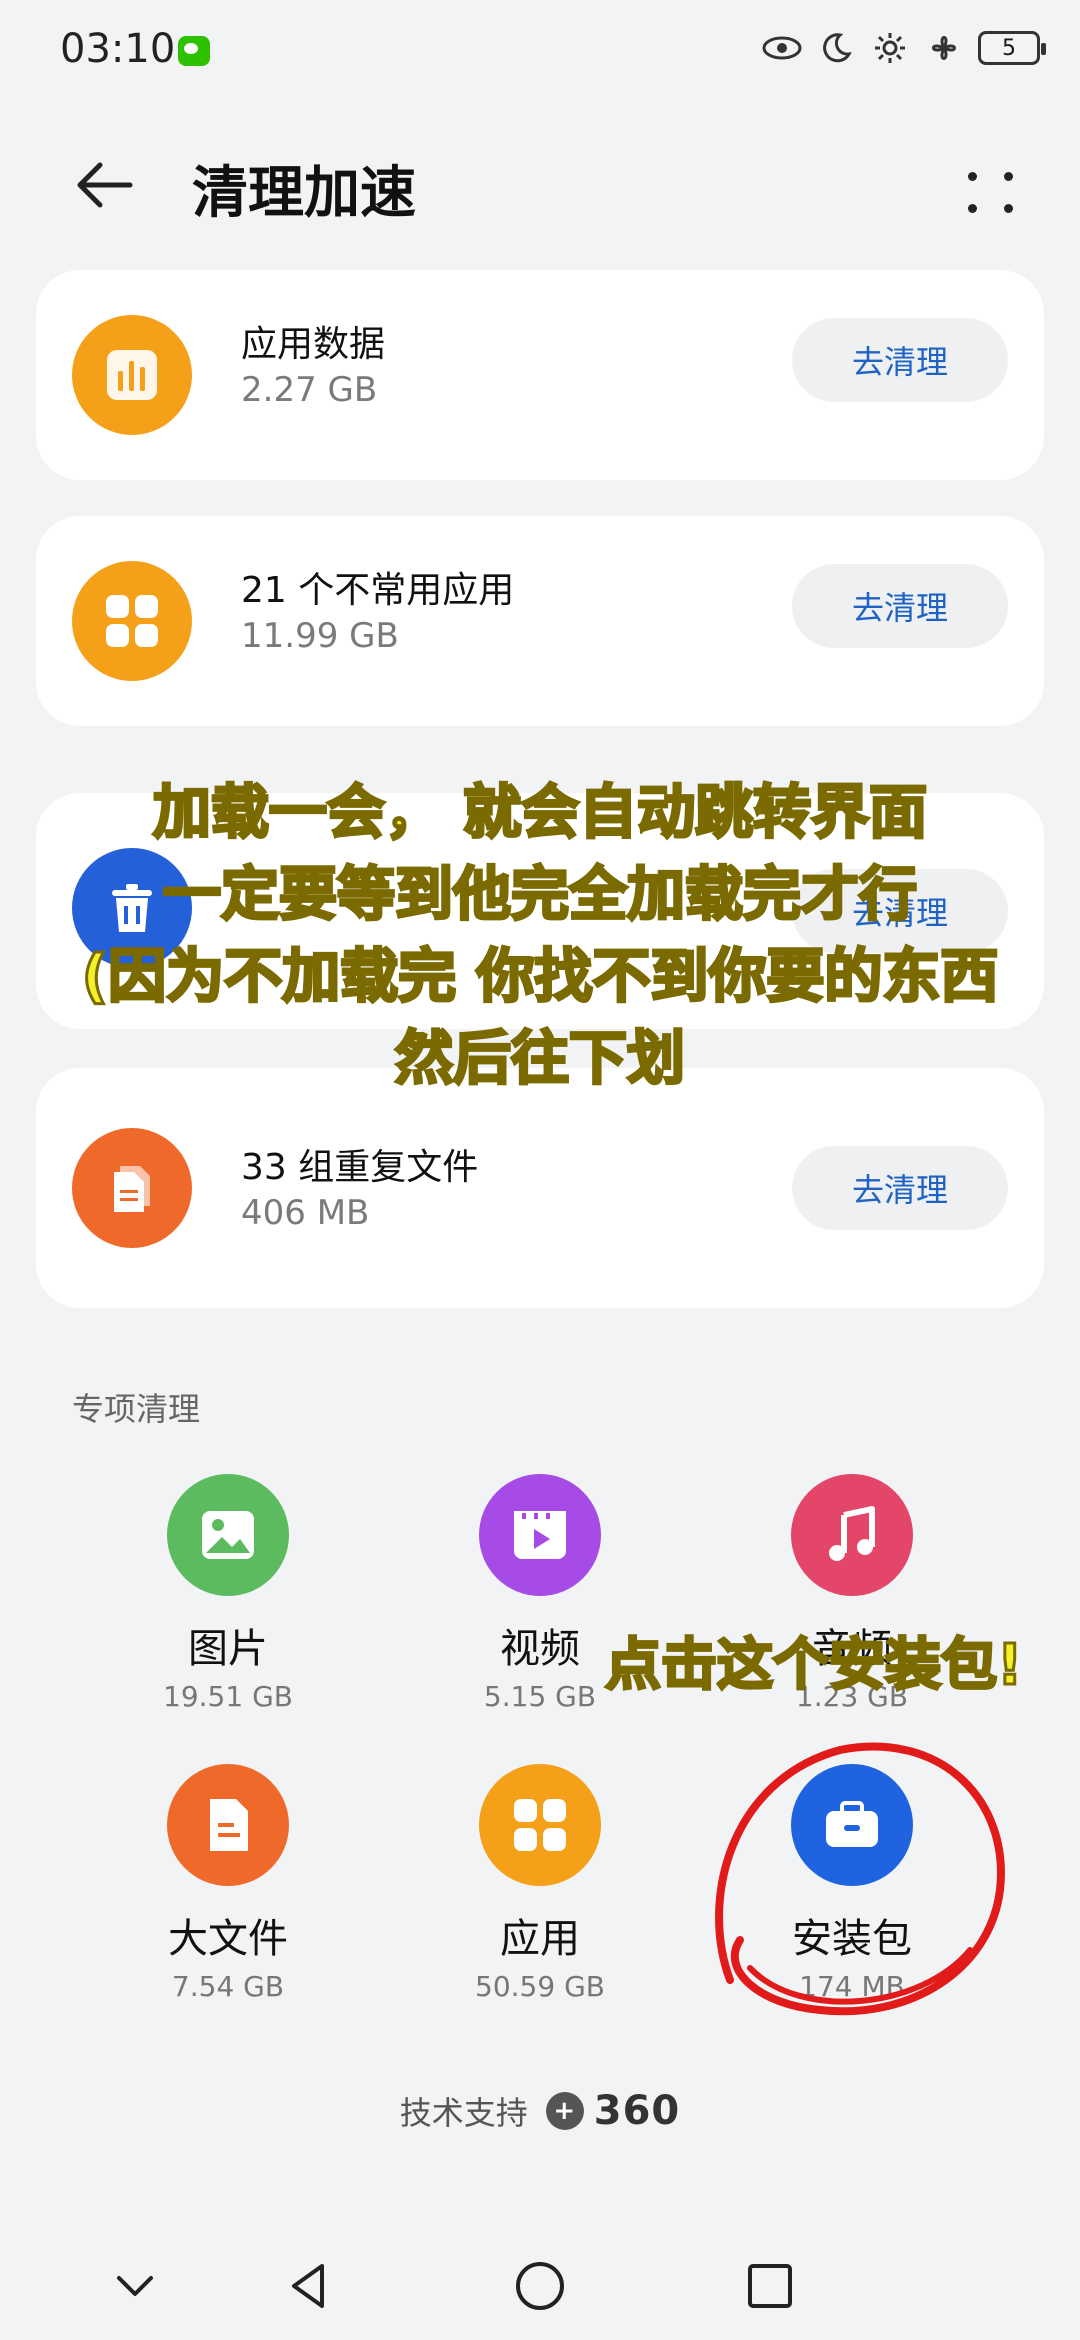 This screenshot has width=1080, height=2340. What do you see at coordinates (540, 621) in the screenshot?
I see `card-unused-apps: 21 个不常用应用 11.99 GB 去清理` at bounding box center [540, 621].